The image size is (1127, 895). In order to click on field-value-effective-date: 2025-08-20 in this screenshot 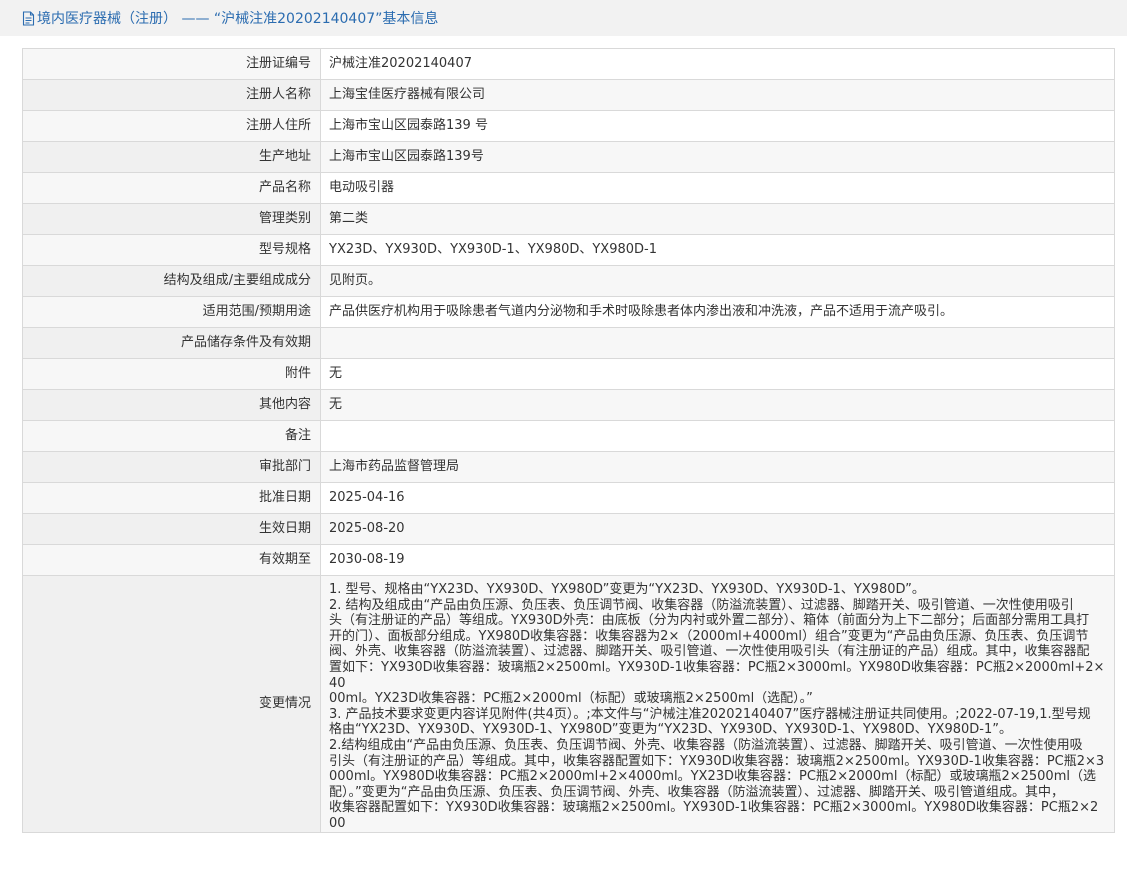, I will do `click(717, 529)`.